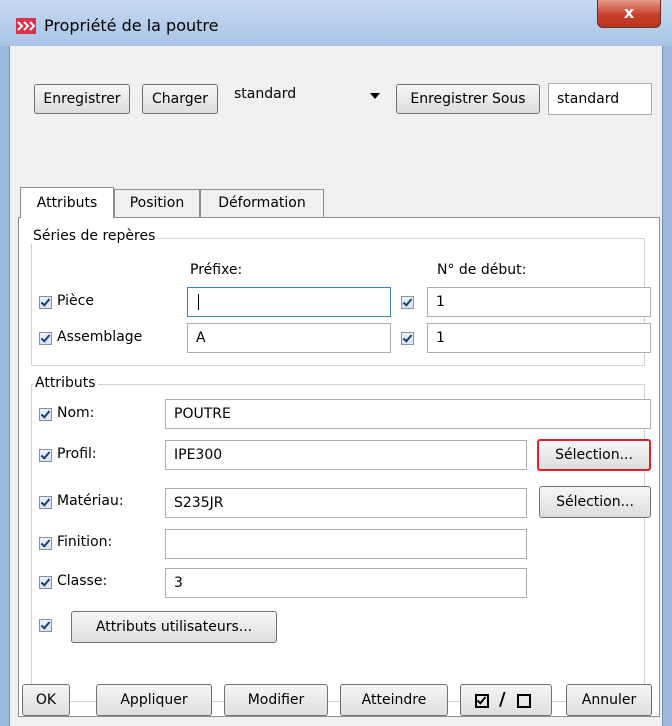 The height and width of the screenshot is (726, 672). Describe the element at coordinates (407, 302) in the screenshot. I see `piece-start-checkbox` at that location.